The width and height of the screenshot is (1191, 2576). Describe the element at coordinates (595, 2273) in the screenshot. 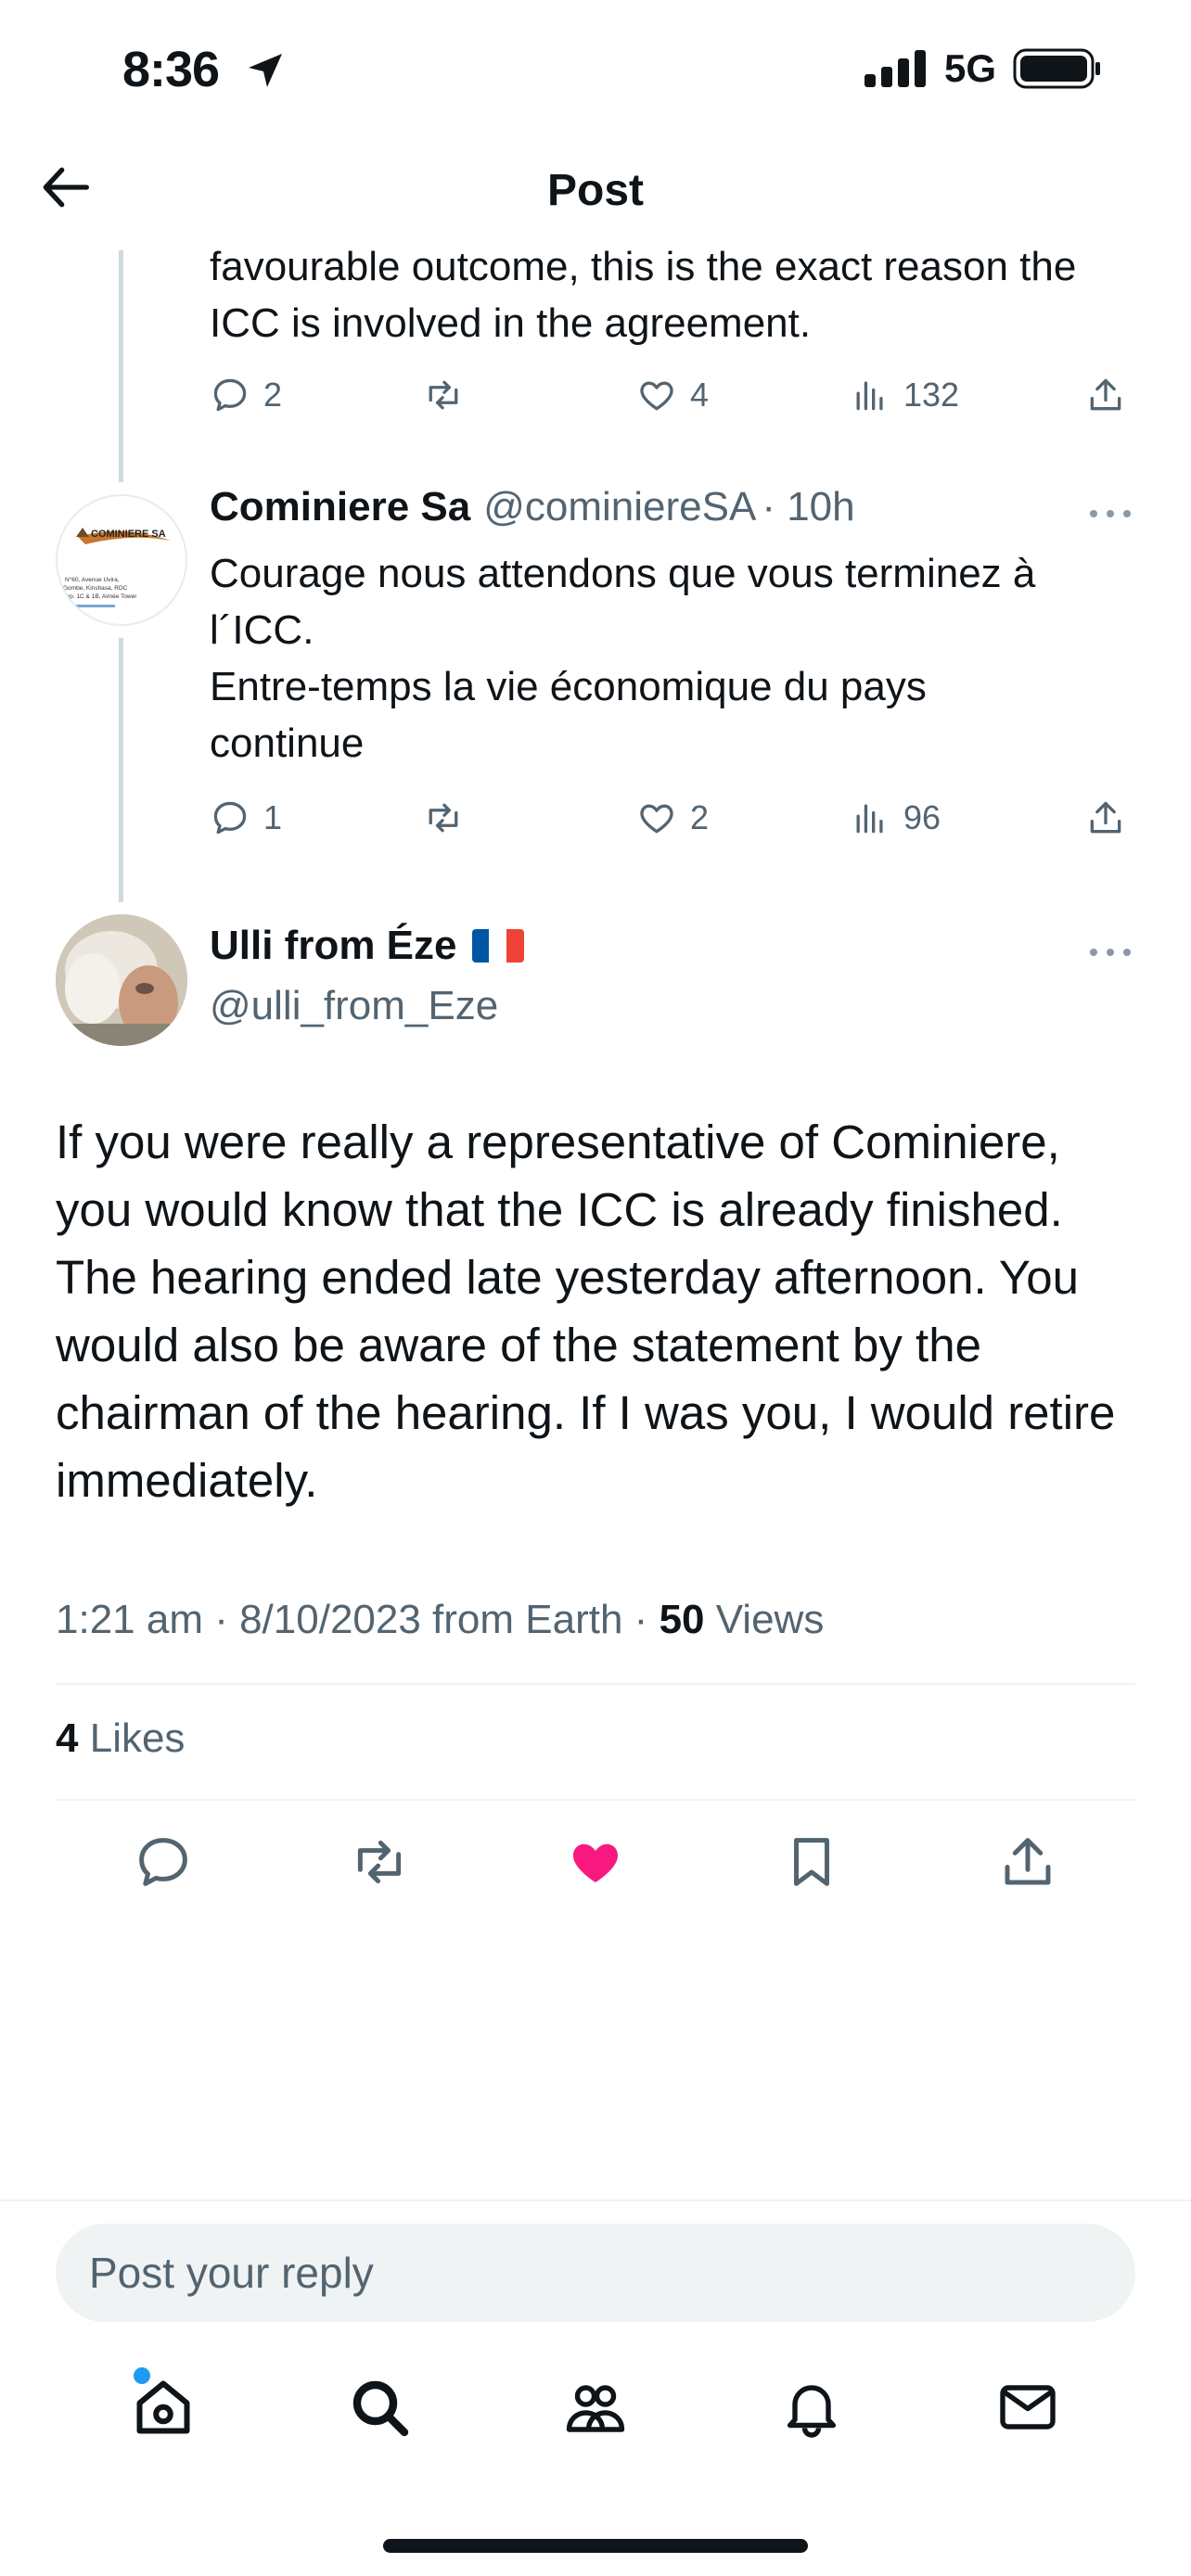

I see `reply-input: Post your reply` at that location.